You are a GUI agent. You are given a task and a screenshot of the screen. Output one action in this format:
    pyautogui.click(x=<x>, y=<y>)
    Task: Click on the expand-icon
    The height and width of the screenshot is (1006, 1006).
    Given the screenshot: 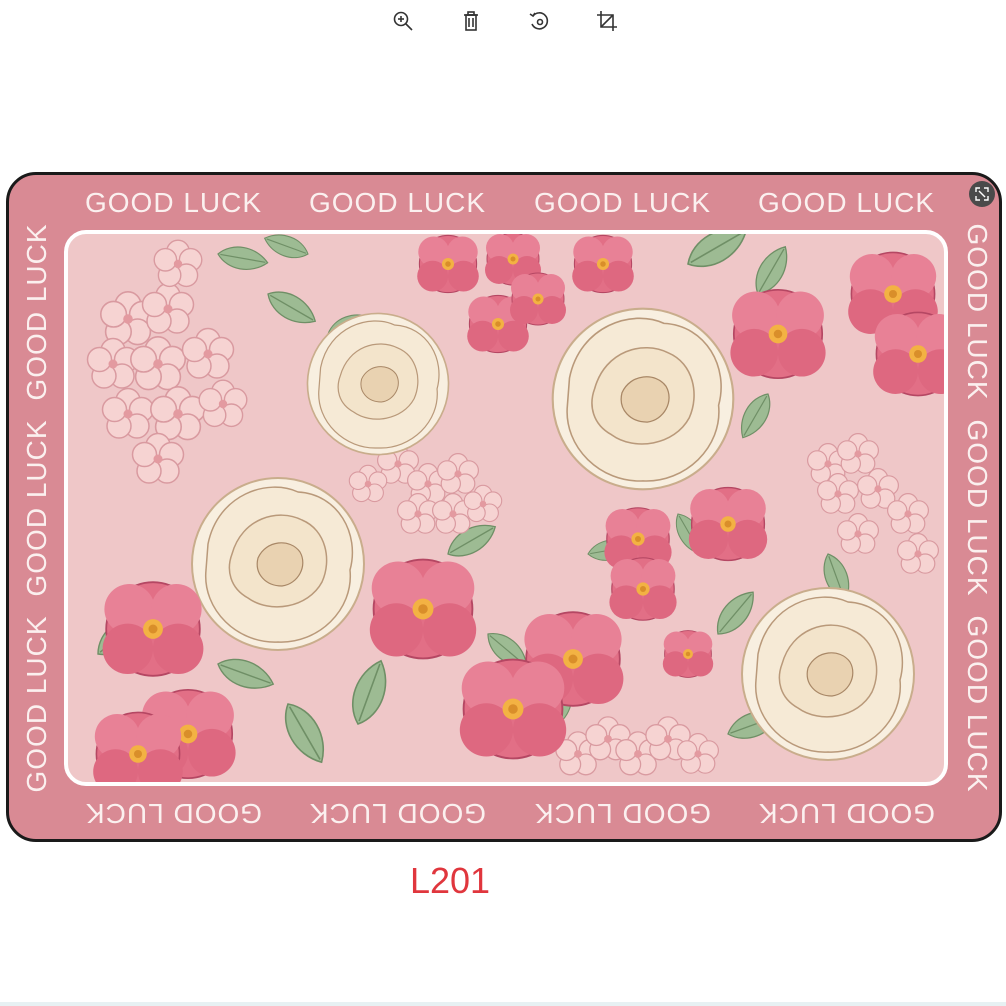 What is the action you would take?
    pyautogui.click(x=982, y=194)
    